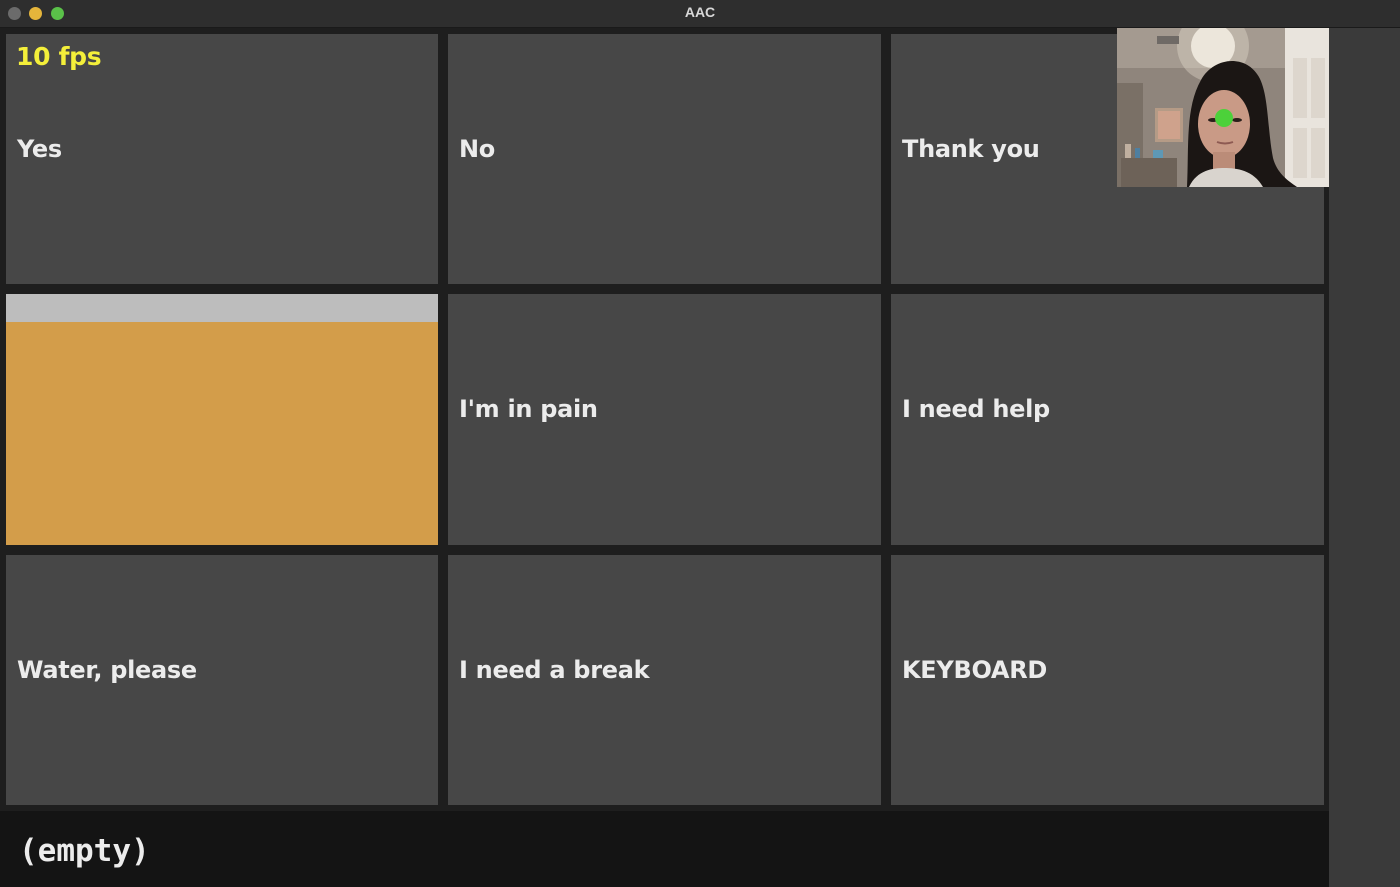 This screenshot has width=1400, height=887. I want to click on tile-yes: Yes, so click(222, 159).